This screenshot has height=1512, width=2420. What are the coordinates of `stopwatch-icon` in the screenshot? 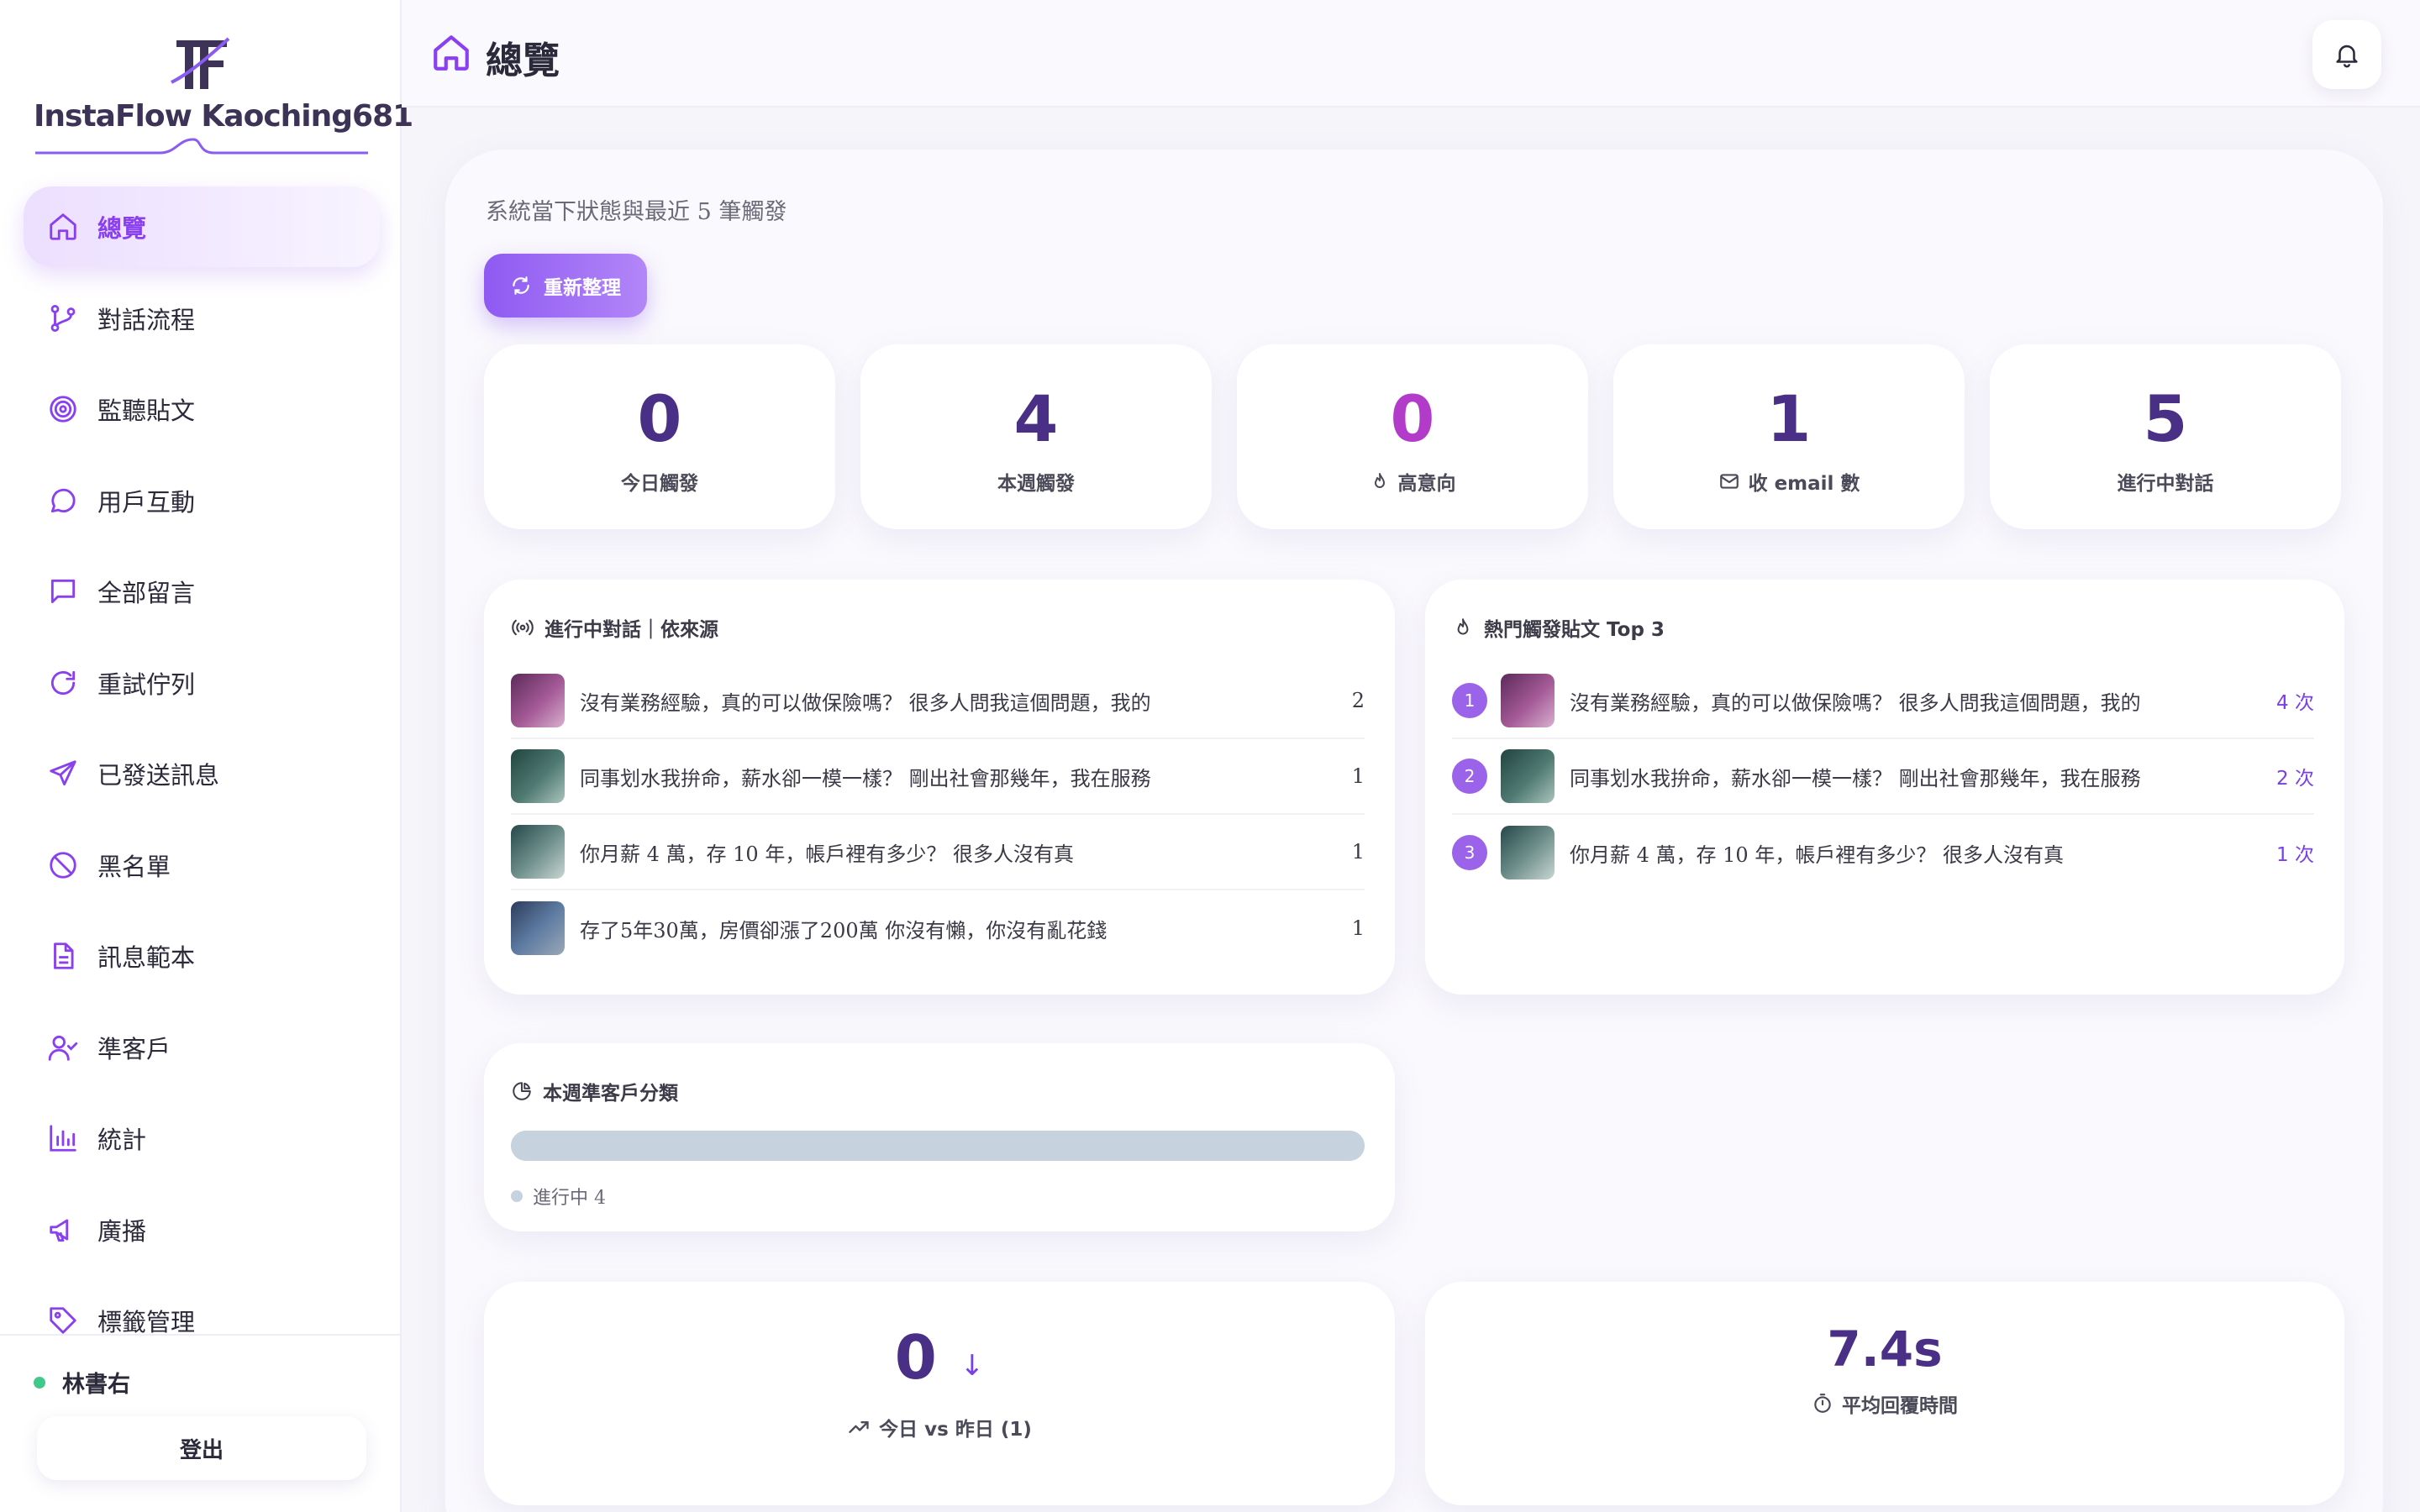 It's located at (1822, 1403).